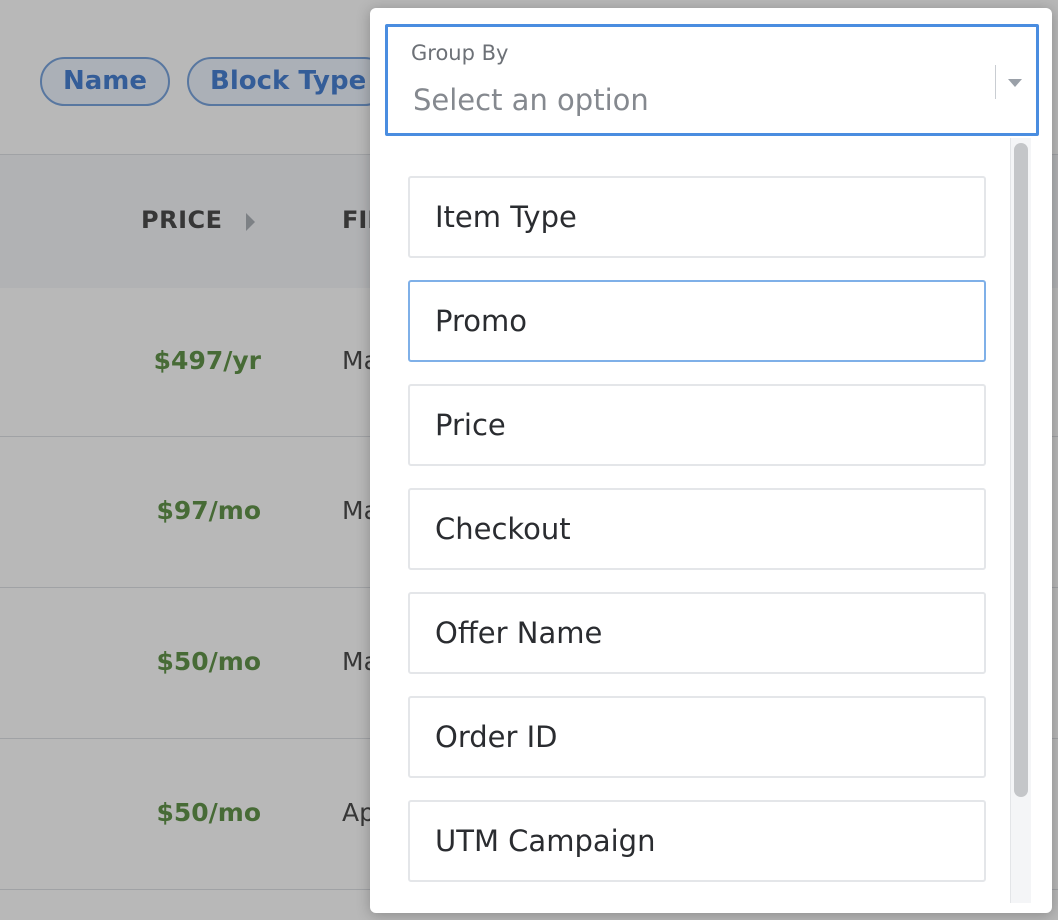 The height and width of the screenshot is (920, 1058). I want to click on select-placeholder: Select an option, so click(531, 100).